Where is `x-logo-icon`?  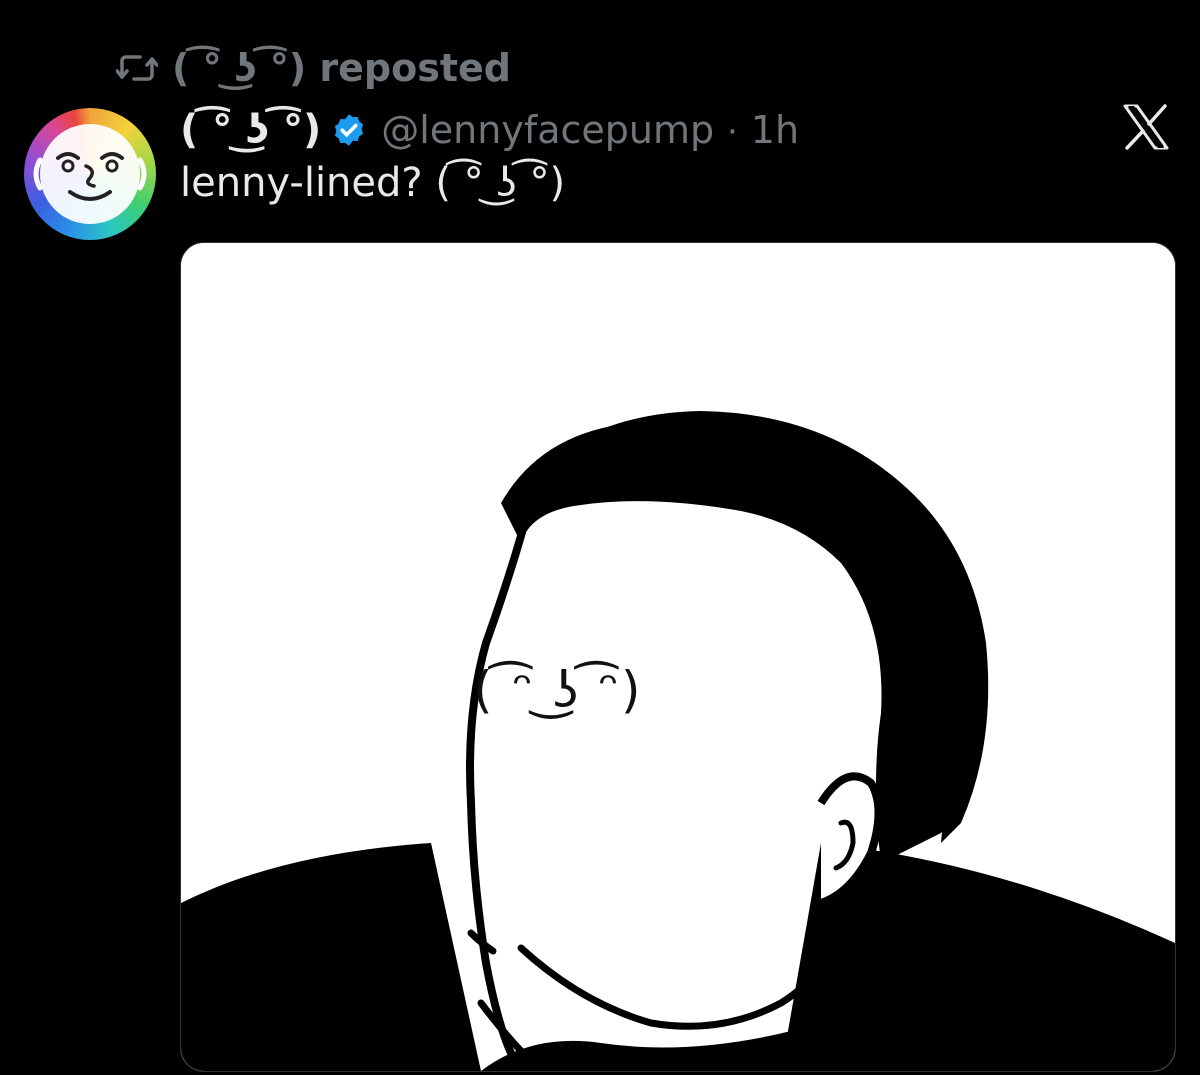 x-logo-icon is located at coordinates (1146, 127).